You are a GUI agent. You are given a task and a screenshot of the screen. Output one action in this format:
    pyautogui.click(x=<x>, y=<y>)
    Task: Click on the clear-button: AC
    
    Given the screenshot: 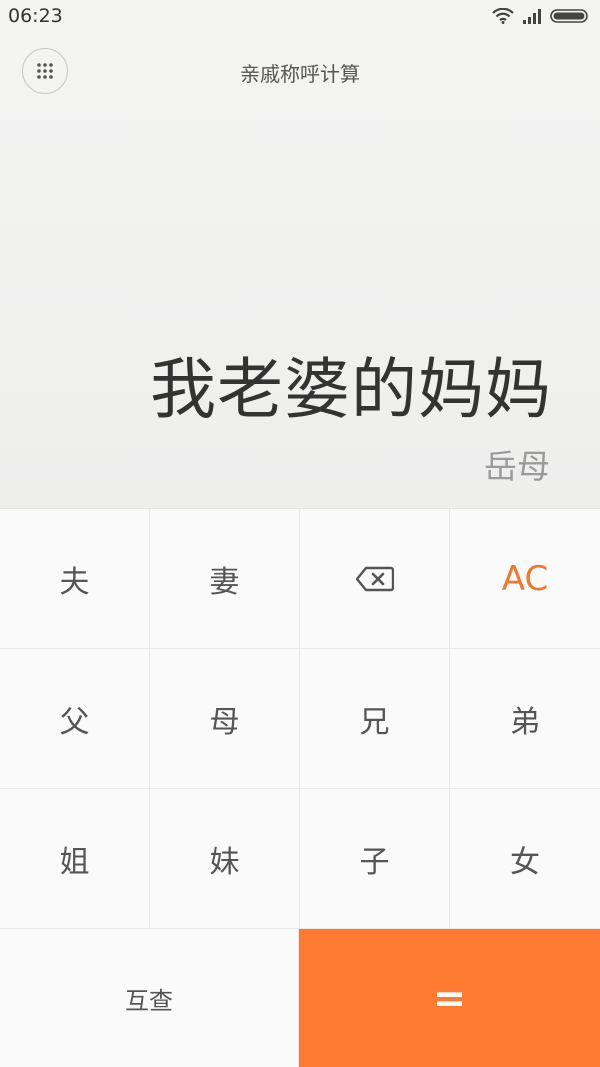 What is the action you would take?
    pyautogui.click(x=525, y=579)
    